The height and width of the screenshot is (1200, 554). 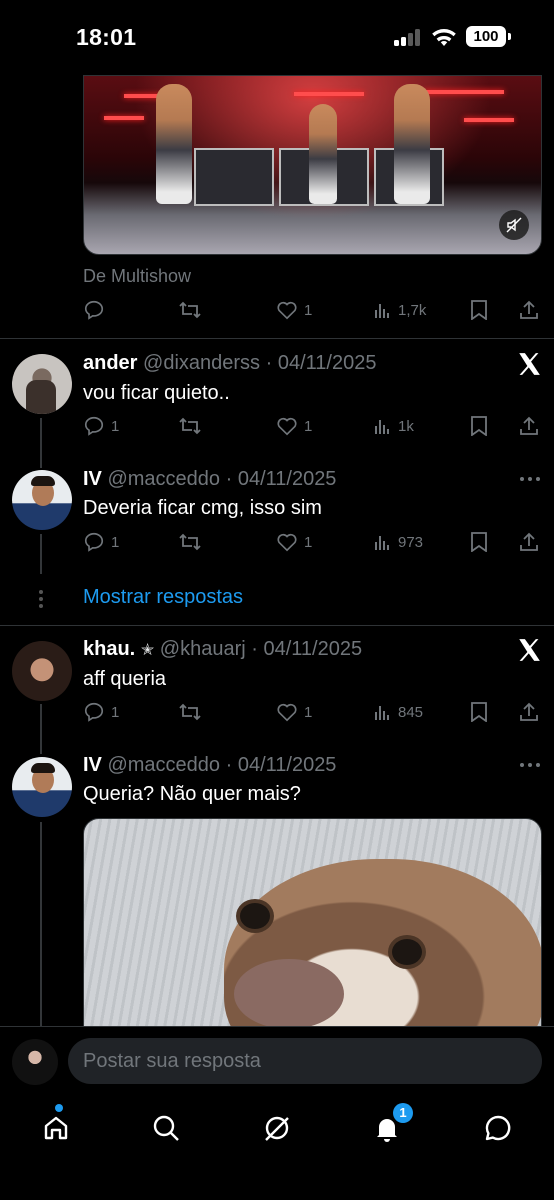 I want to click on views-button: 845, so click(x=398, y=712).